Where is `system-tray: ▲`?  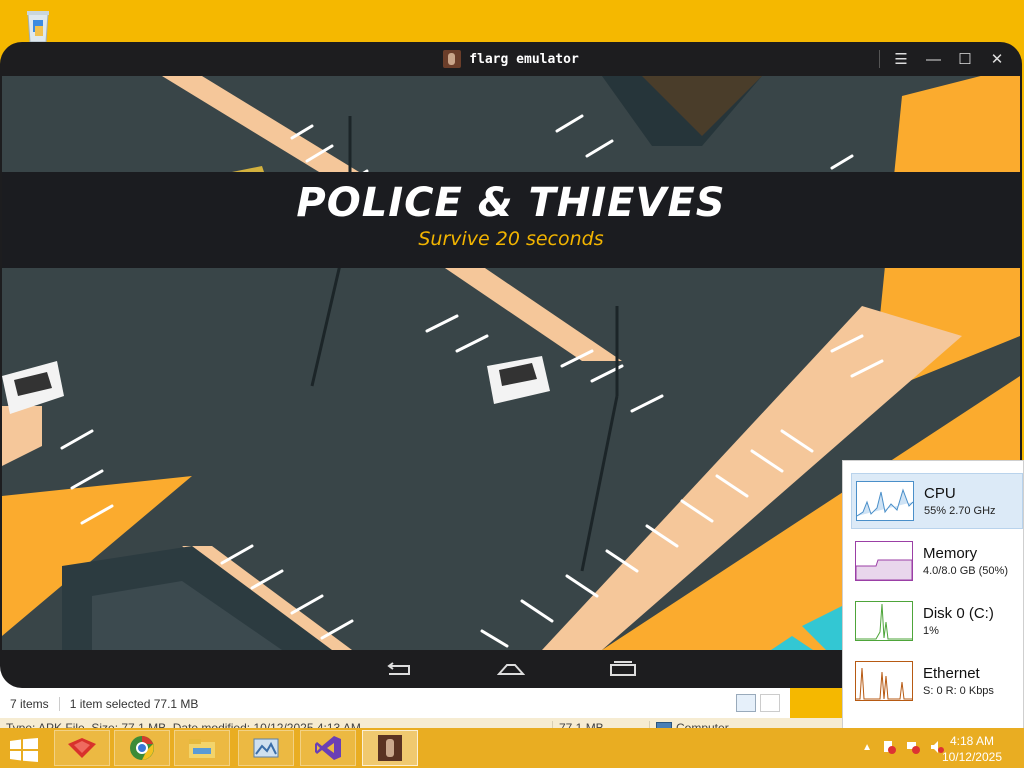 system-tray: ▲ is located at coordinates (903, 747).